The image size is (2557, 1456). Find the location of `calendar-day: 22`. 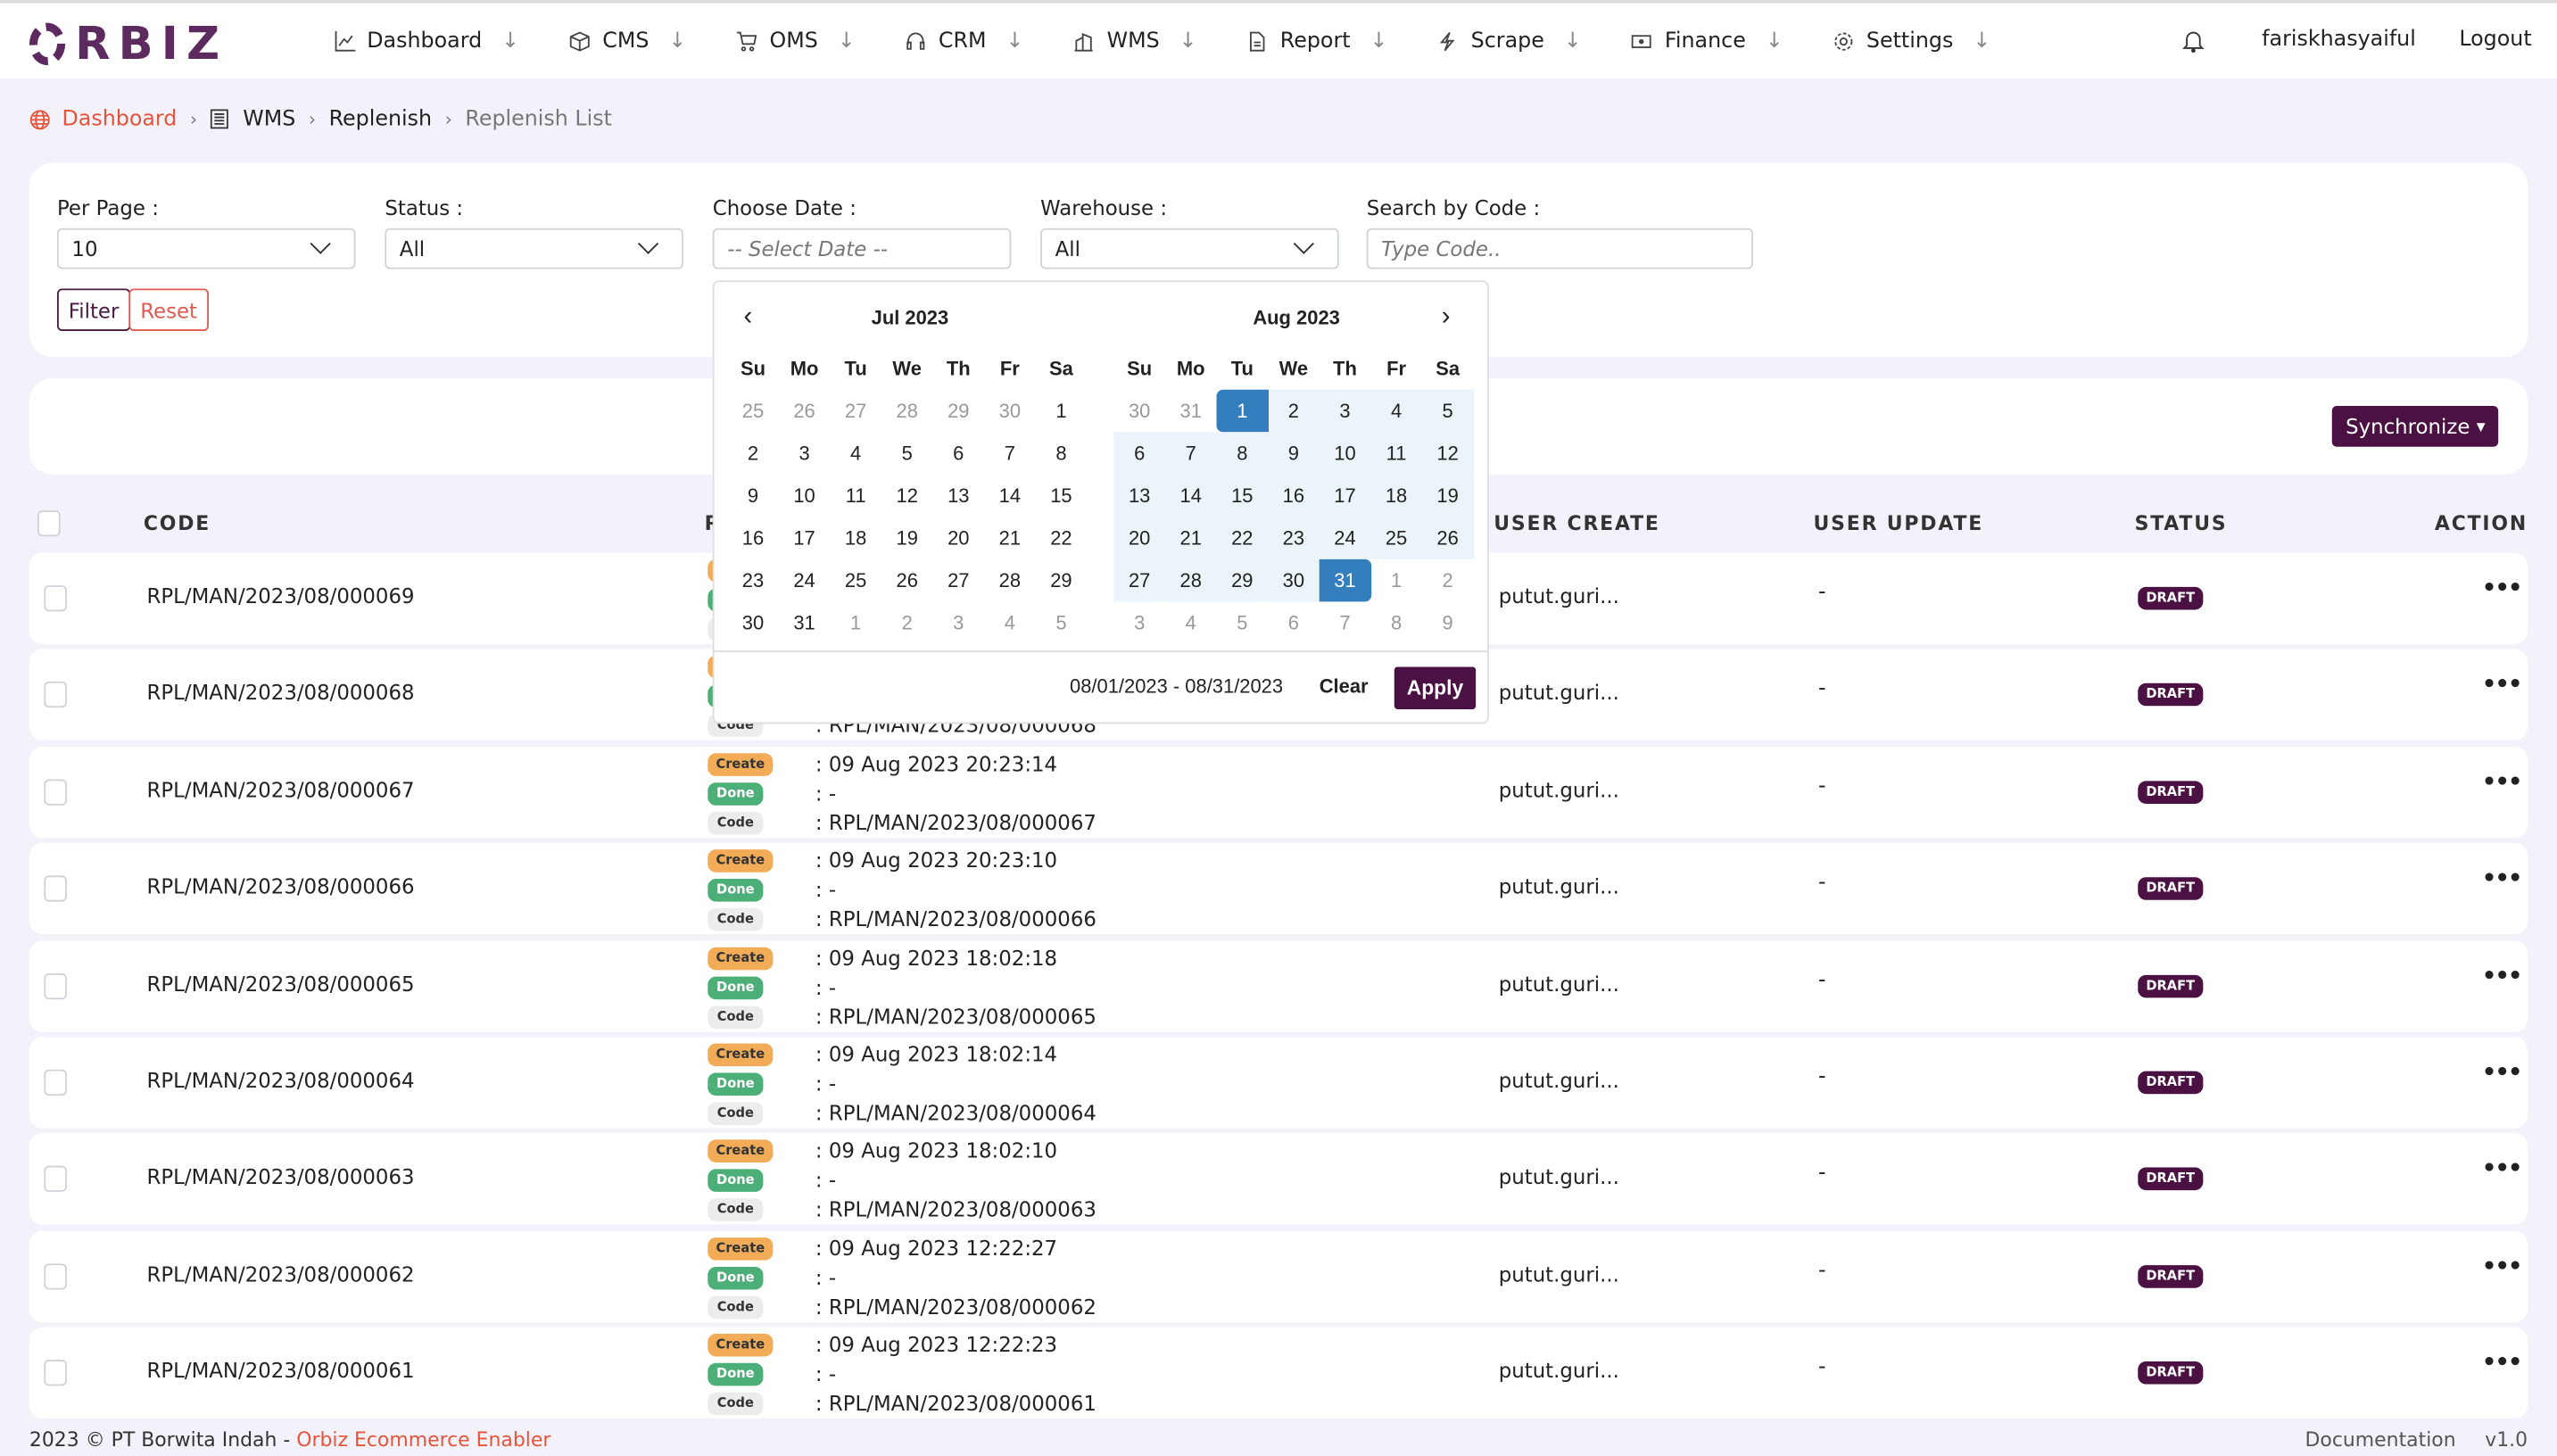

calendar-day: 22 is located at coordinates (1062, 538).